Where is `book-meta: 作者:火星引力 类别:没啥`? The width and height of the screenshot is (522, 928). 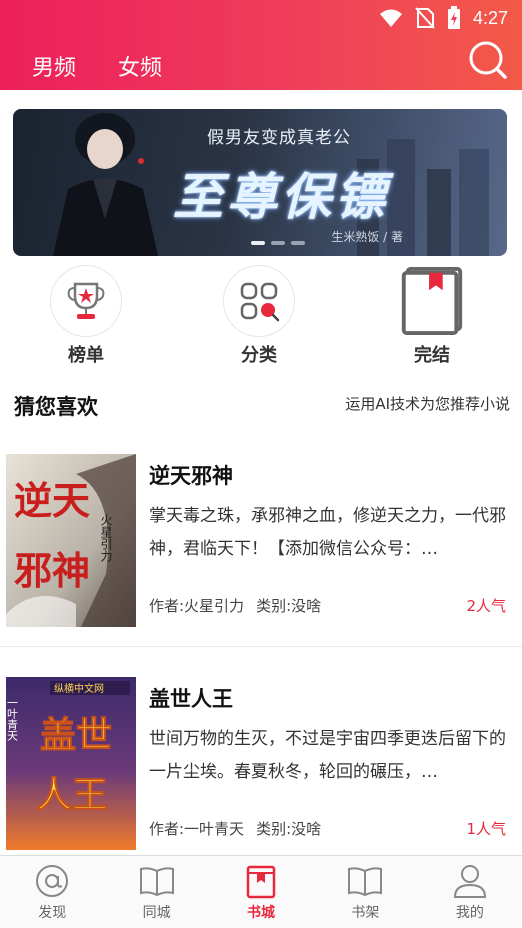
book-meta: 作者:火星引力 类别:没啥 is located at coordinates (235, 605).